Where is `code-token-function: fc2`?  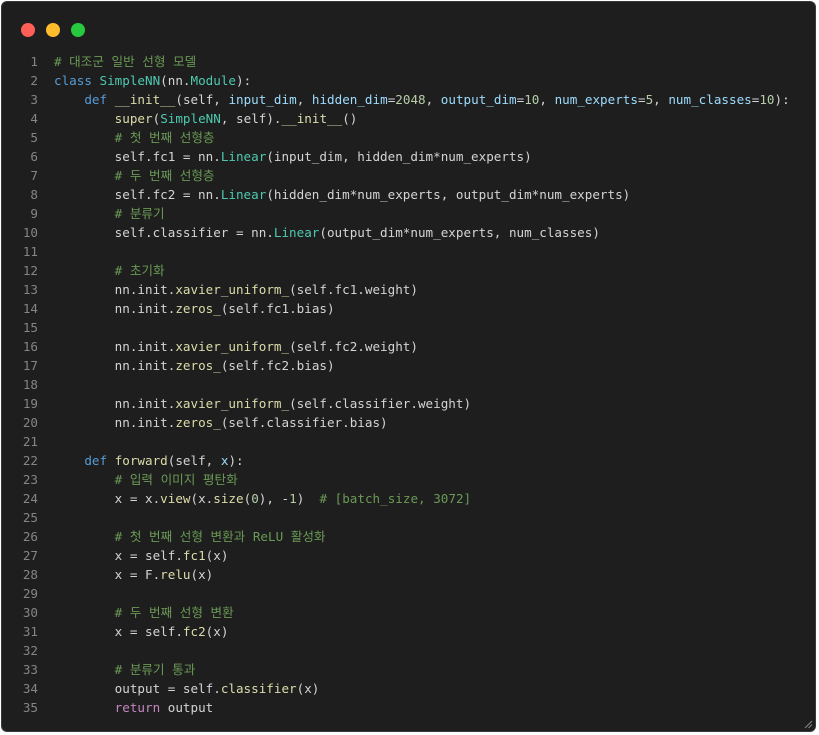
code-token-function: fc2 is located at coordinates (194, 631).